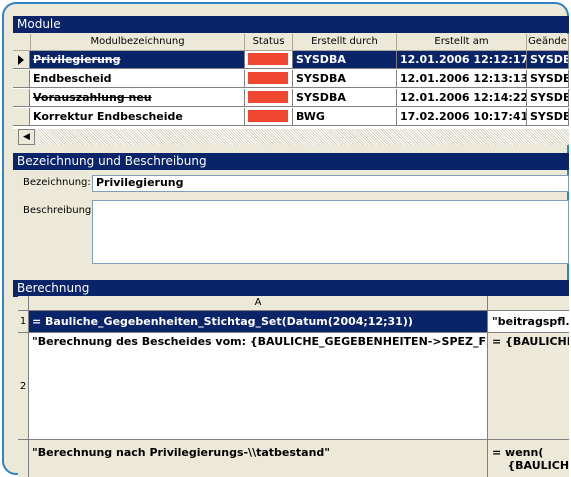  What do you see at coordinates (293, 137) in the screenshot?
I see `module-table-scrollbar: ◀` at bounding box center [293, 137].